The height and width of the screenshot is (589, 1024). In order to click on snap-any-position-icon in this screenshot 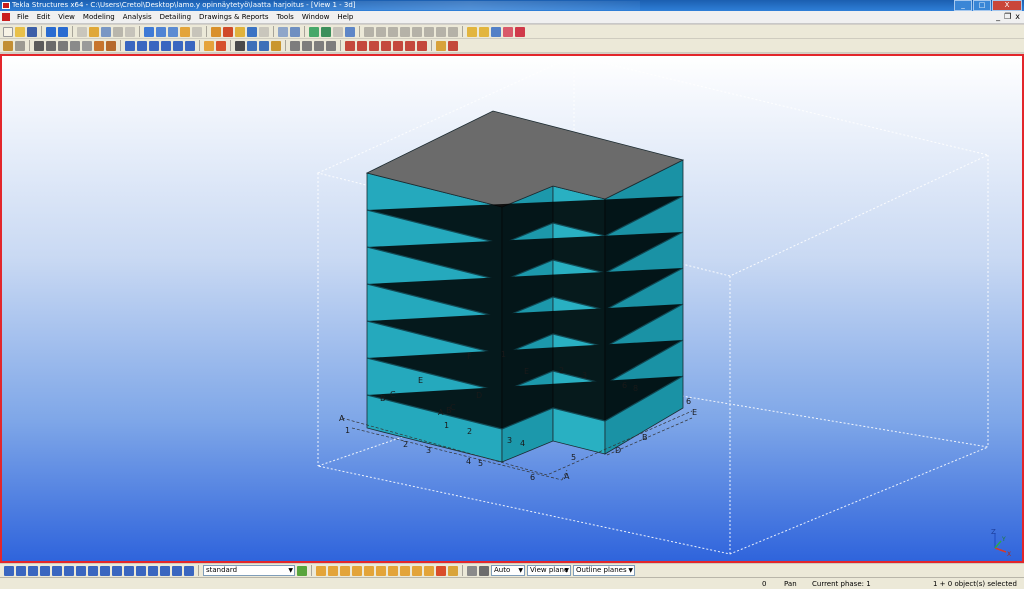, I will do `click(357, 570)`.